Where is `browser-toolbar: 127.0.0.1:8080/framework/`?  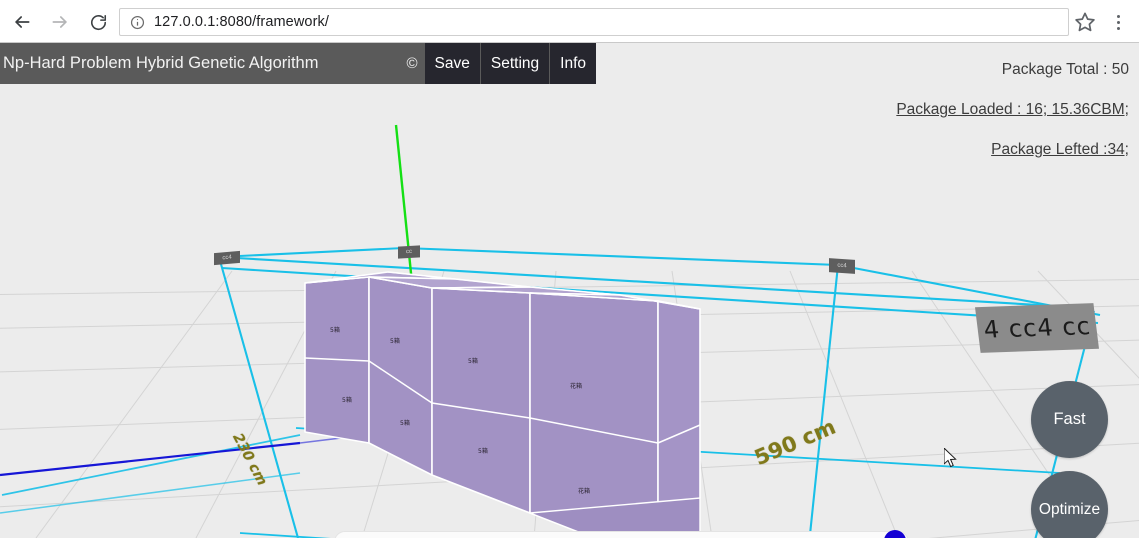 browser-toolbar: 127.0.0.1:8080/framework/ is located at coordinates (569, 21).